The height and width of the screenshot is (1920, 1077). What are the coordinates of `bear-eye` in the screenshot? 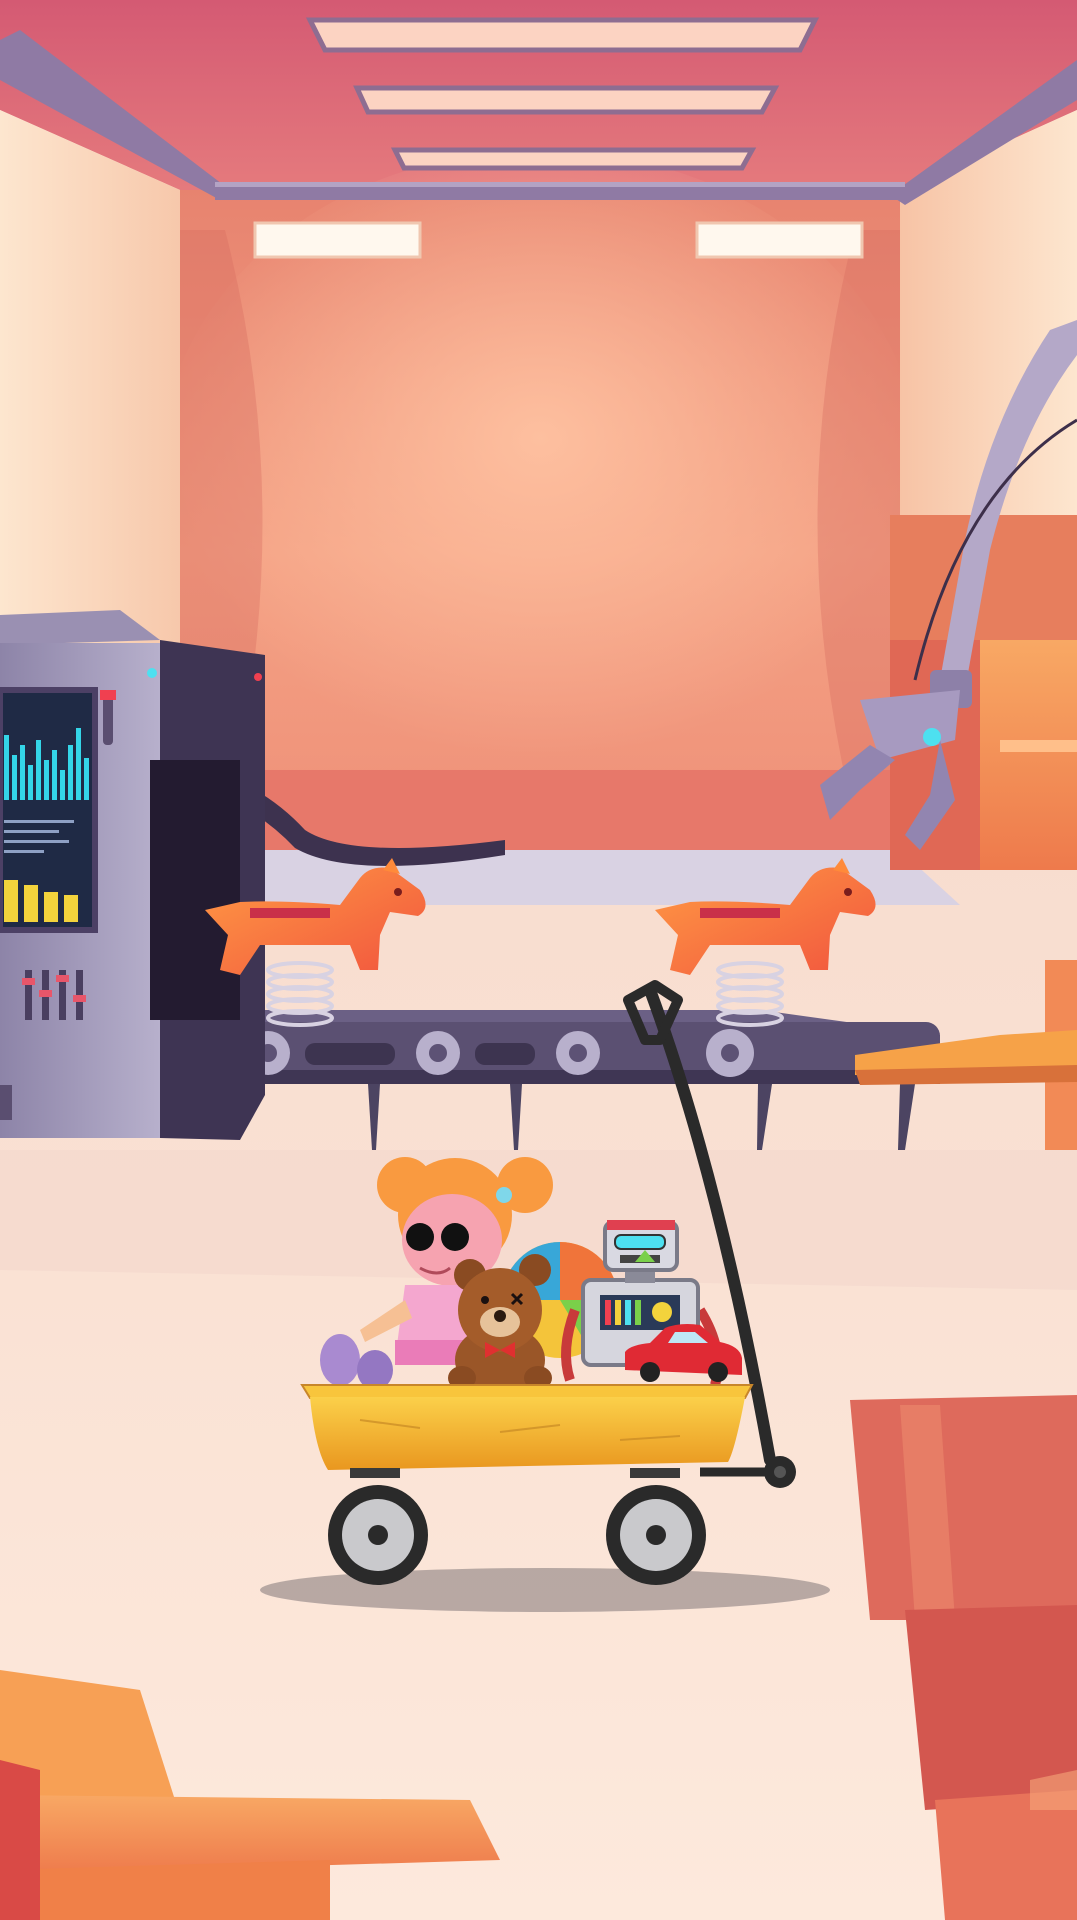 It's located at (485, 1300).